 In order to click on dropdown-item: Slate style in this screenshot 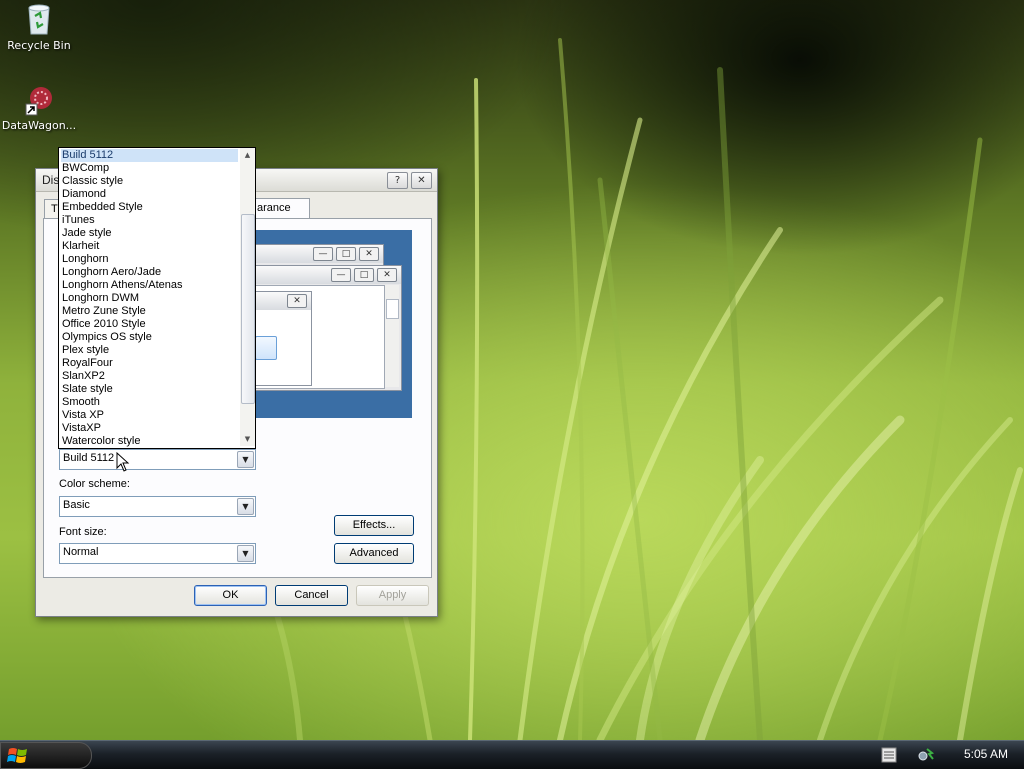, I will do `click(149, 389)`.